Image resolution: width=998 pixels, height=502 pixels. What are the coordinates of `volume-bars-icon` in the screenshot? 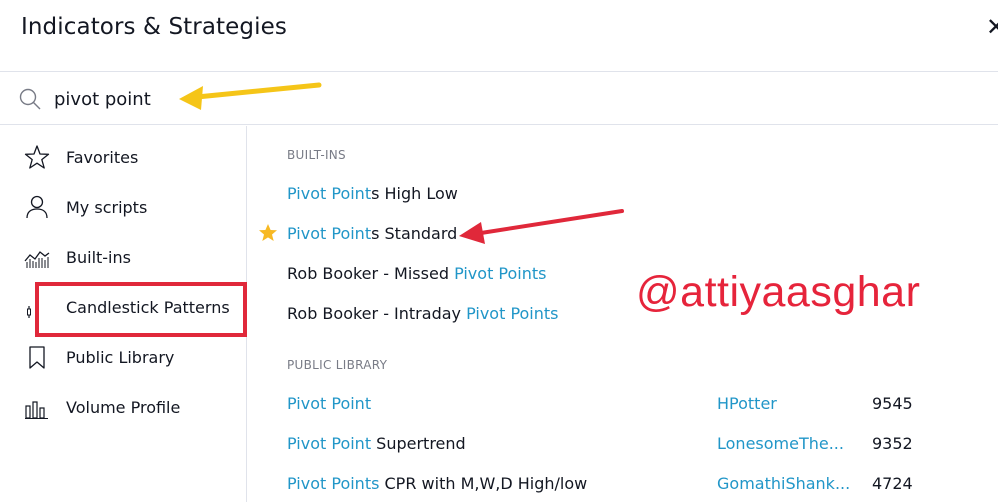 It's located at (36, 410).